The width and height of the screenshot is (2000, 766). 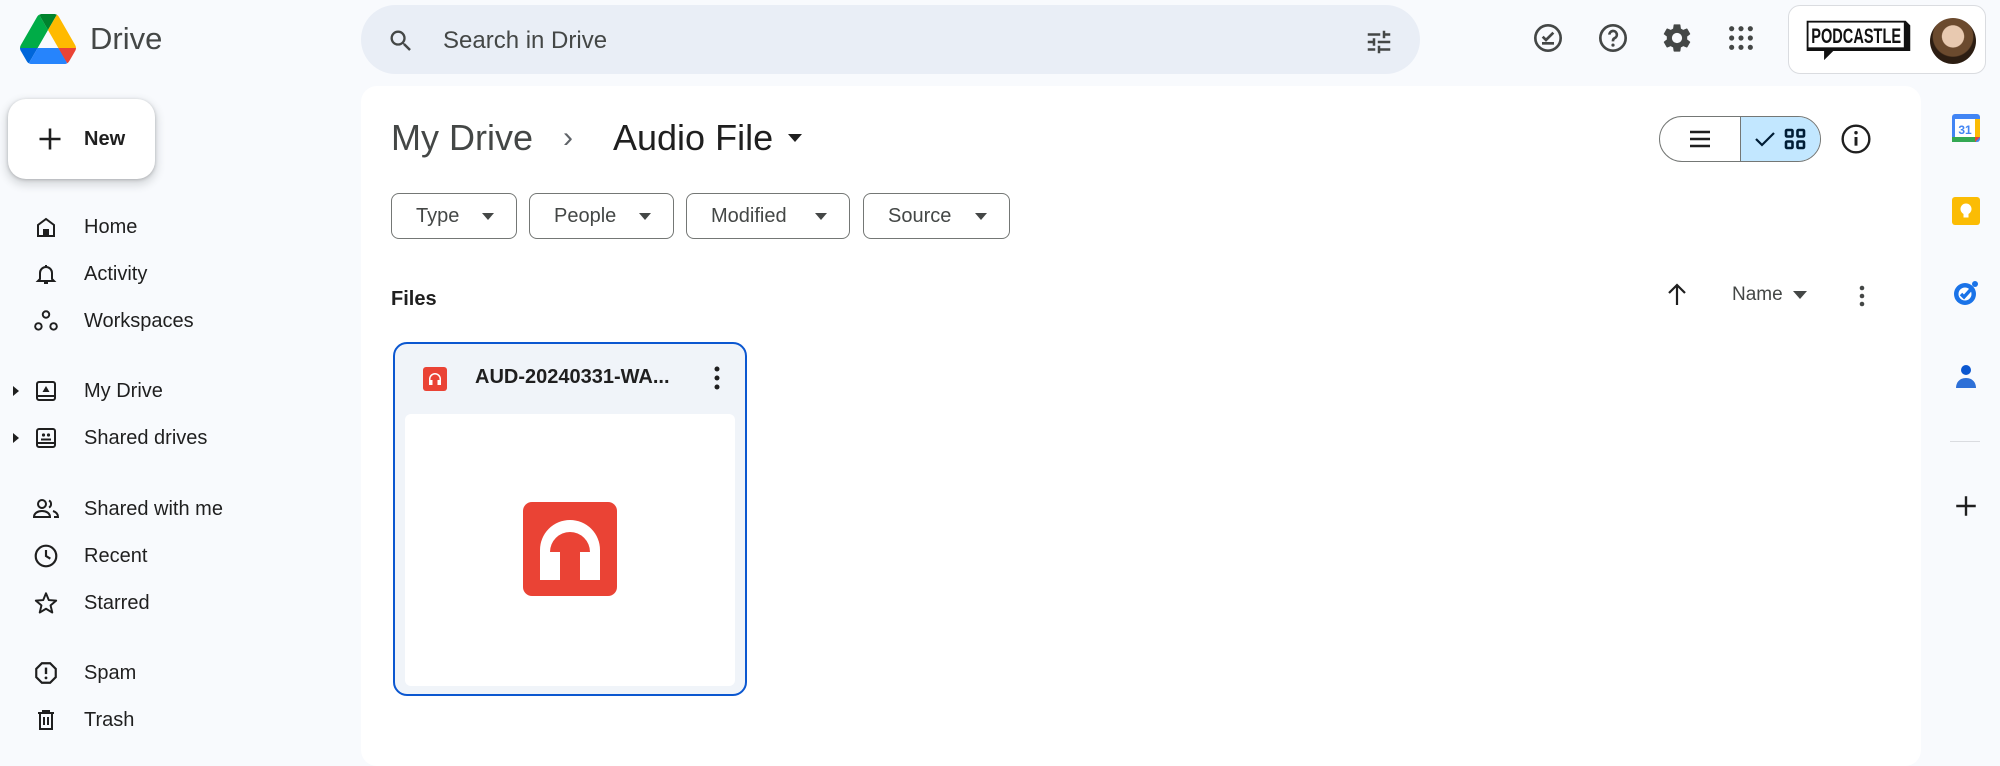 I want to click on audio-file-icon, so click(x=435, y=379).